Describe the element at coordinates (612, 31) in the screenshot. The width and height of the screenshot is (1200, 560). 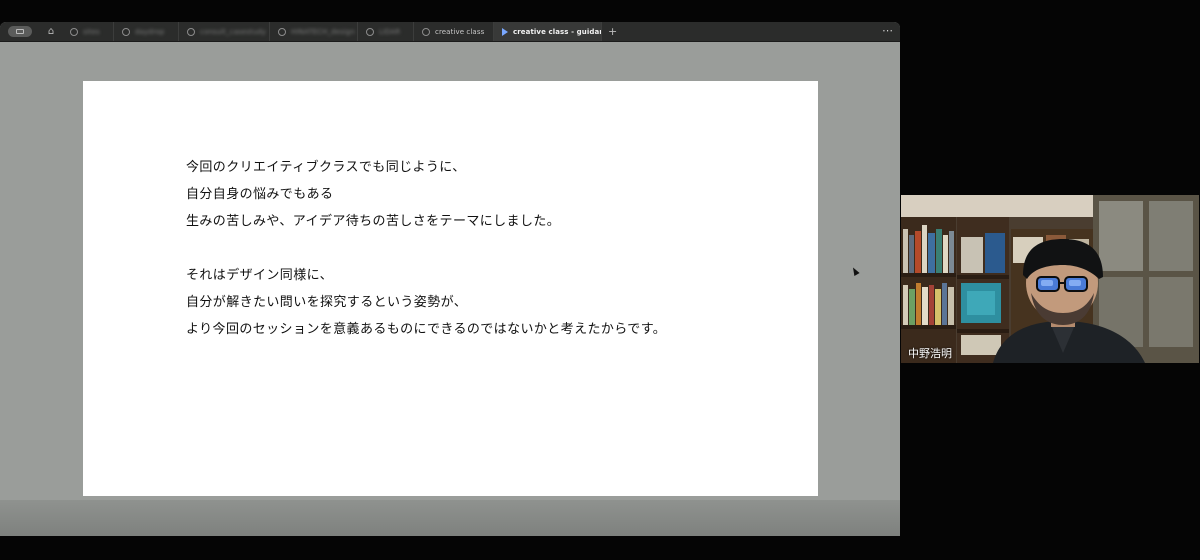
I see `new-tab-button: +` at that location.